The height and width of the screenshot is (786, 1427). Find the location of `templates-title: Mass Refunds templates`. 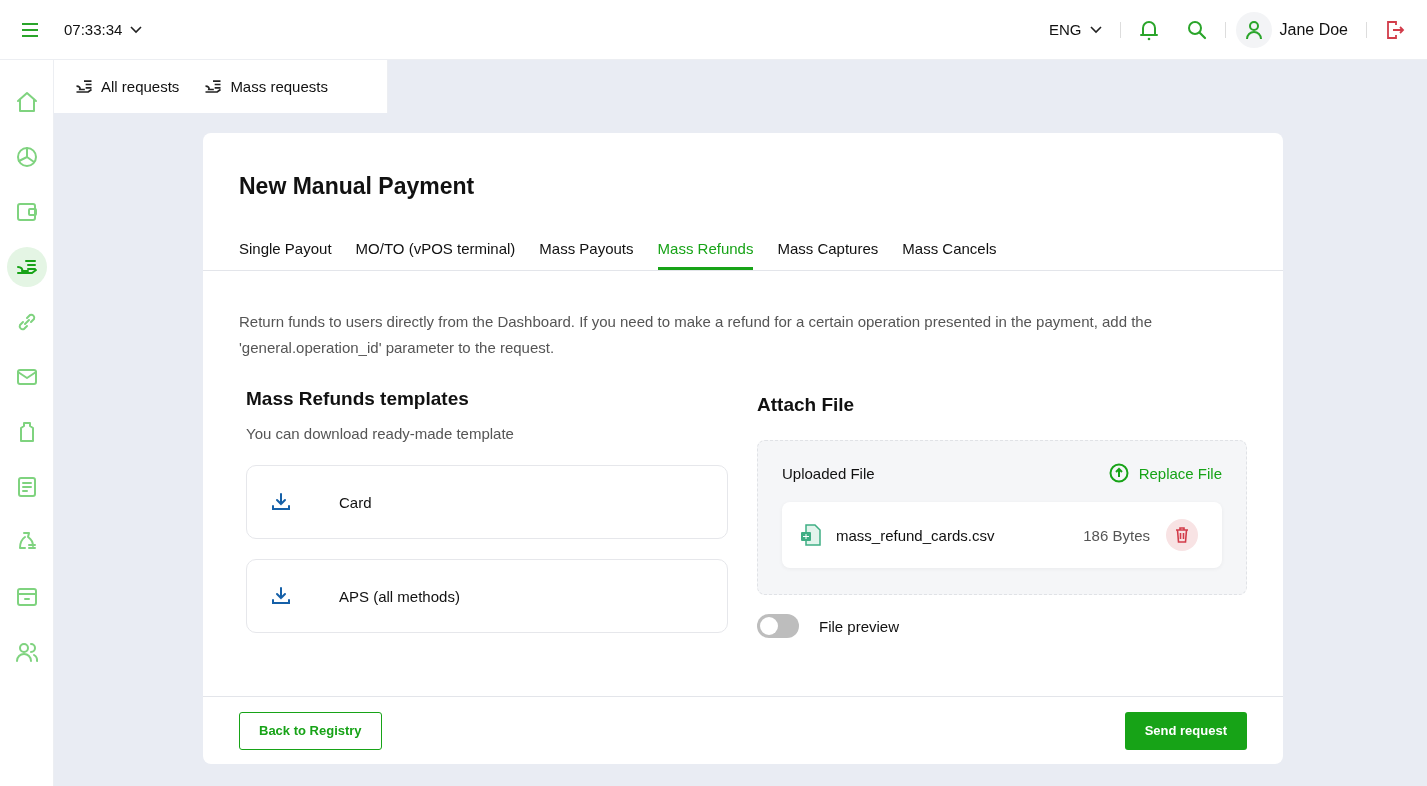

templates-title: Mass Refunds templates is located at coordinates (358, 399).